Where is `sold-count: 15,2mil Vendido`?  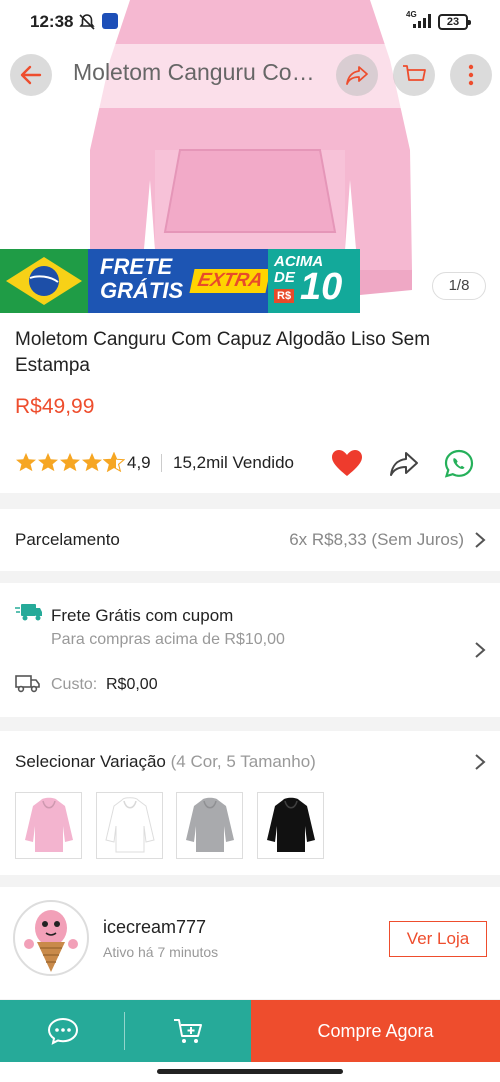
sold-count: 15,2mil Vendido is located at coordinates (233, 462).